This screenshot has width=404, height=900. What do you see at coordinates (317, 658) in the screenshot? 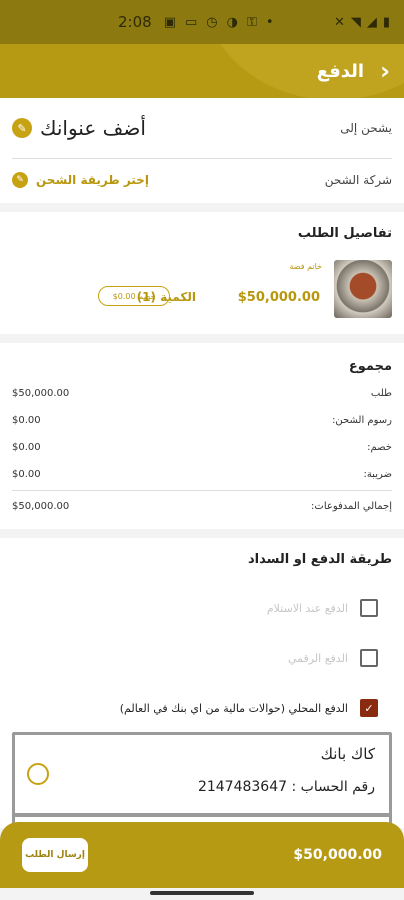
I see `payment-option-label: الدفع الرقمي` at bounding box center [317, 658].